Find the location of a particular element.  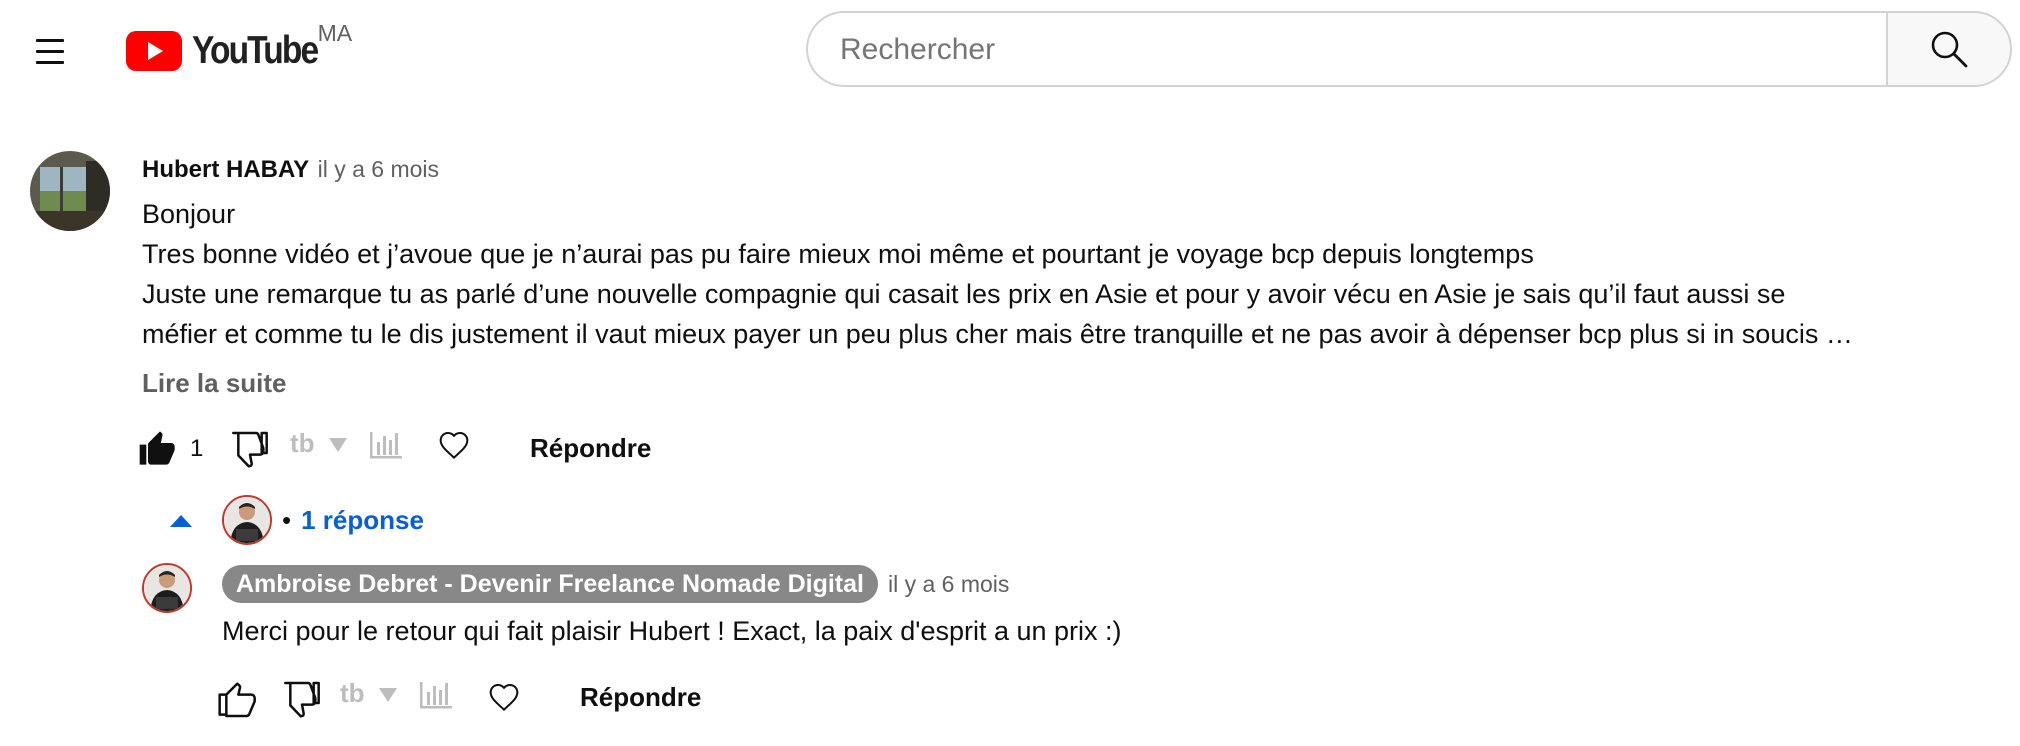

search-input is located at coordinates (1340, 50).